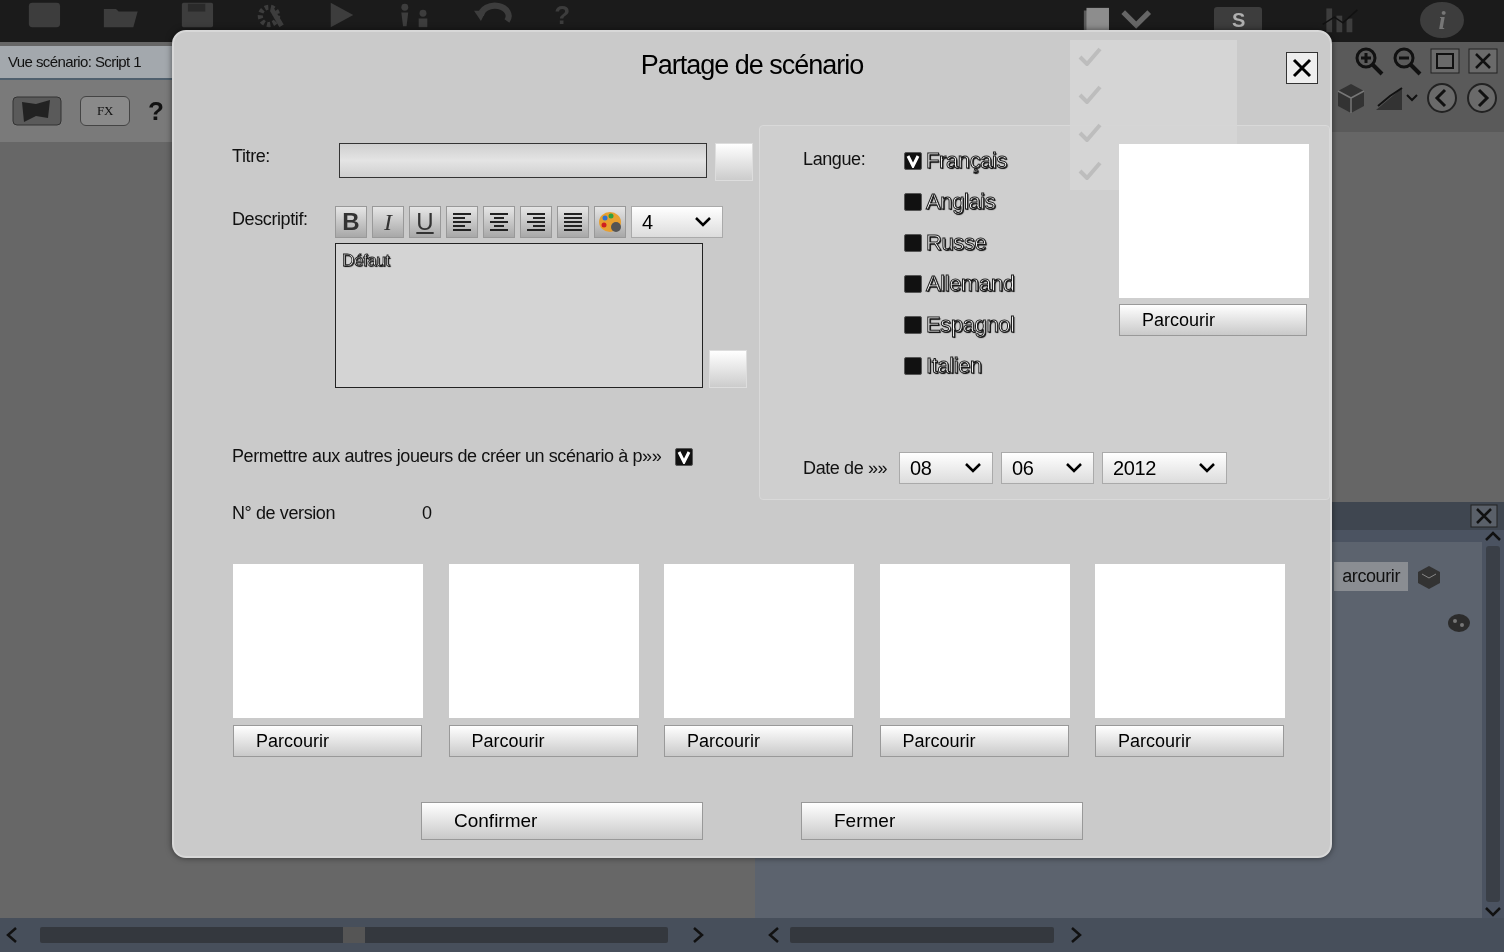  Describe the element at coordinates (835, 159) in the screenshot. I see `field-label: Langue:` at that location.